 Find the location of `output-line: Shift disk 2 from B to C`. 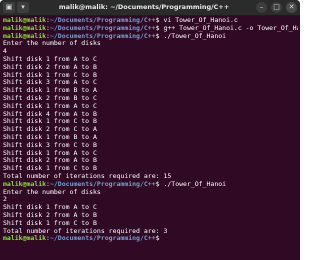

output-line: Shift disk 2 from B to C is located at coordinates (50, 98).